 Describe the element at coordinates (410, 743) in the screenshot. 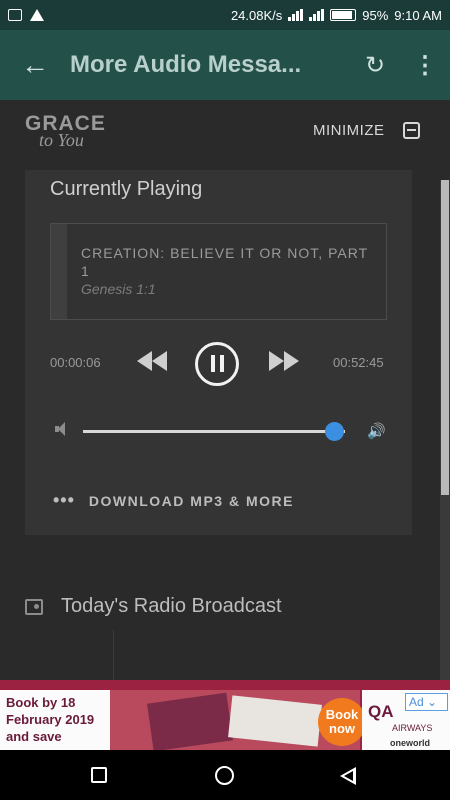

I see `ad-alliance: oneworld` at that location.